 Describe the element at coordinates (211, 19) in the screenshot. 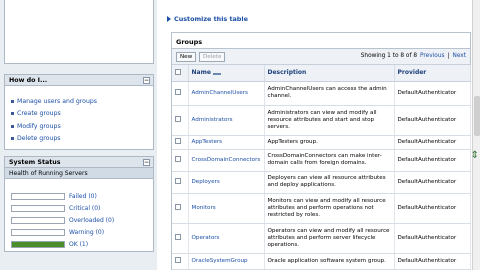

I see `customize-label: Customize this table` at that location.